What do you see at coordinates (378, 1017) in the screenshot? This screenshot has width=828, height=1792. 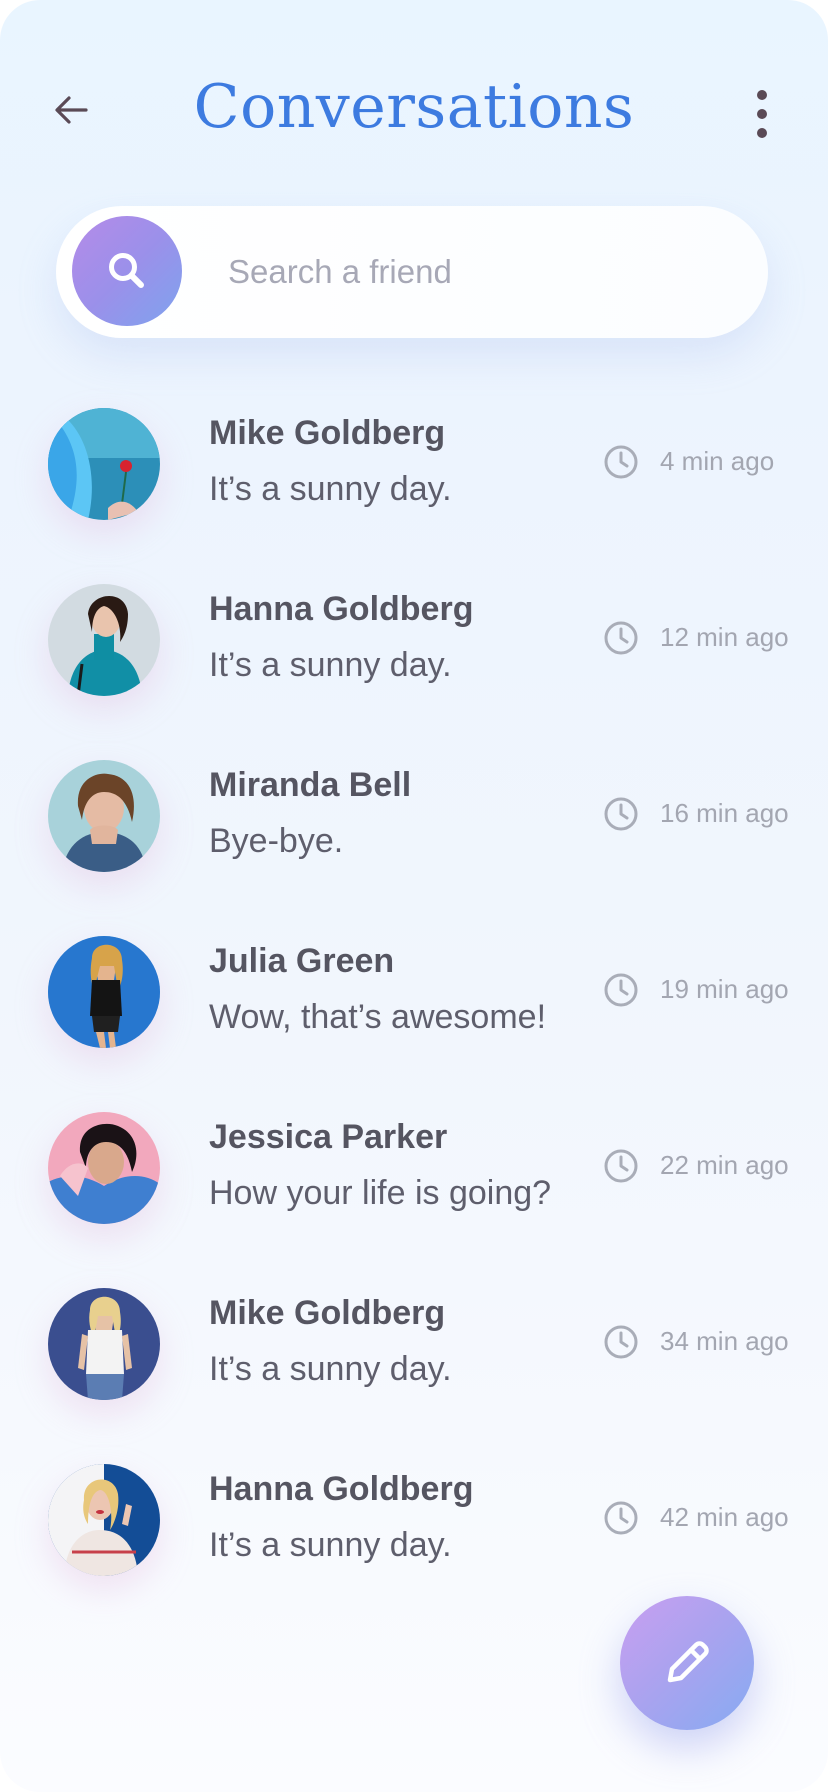 I see `message-preview: Wow, that’s awesome!` at bounding box center [378, 1017].